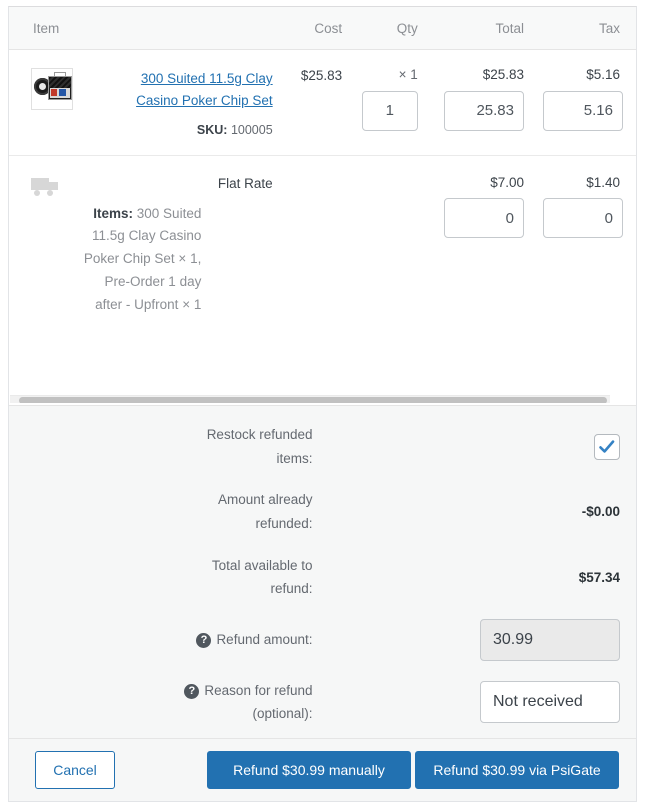  Describe the element at coordinates (517, 770) in the screenshot. I see `refund-via-gateway-button: Refund $30.99 via PsiGate` at that location.